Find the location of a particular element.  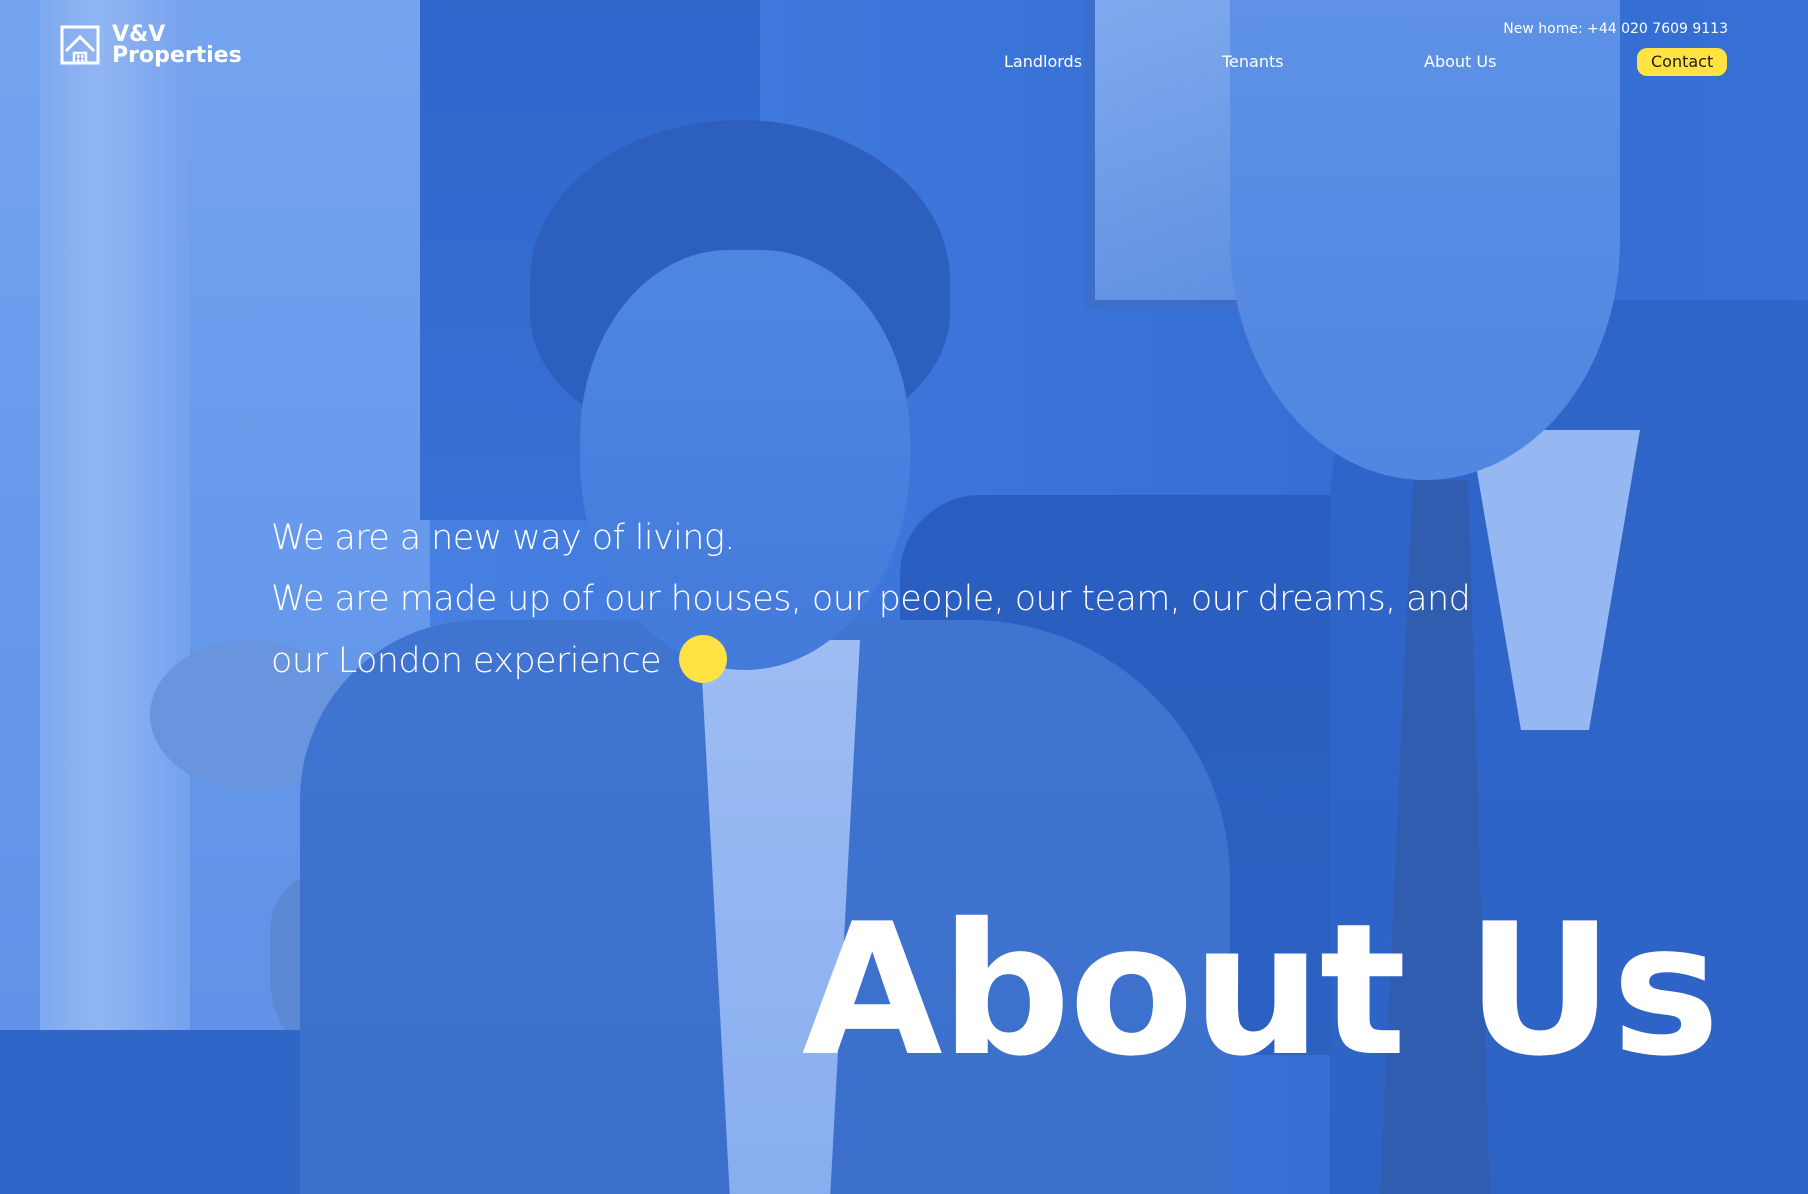

contact-button: Contact is located at coordinates (1682, 62).